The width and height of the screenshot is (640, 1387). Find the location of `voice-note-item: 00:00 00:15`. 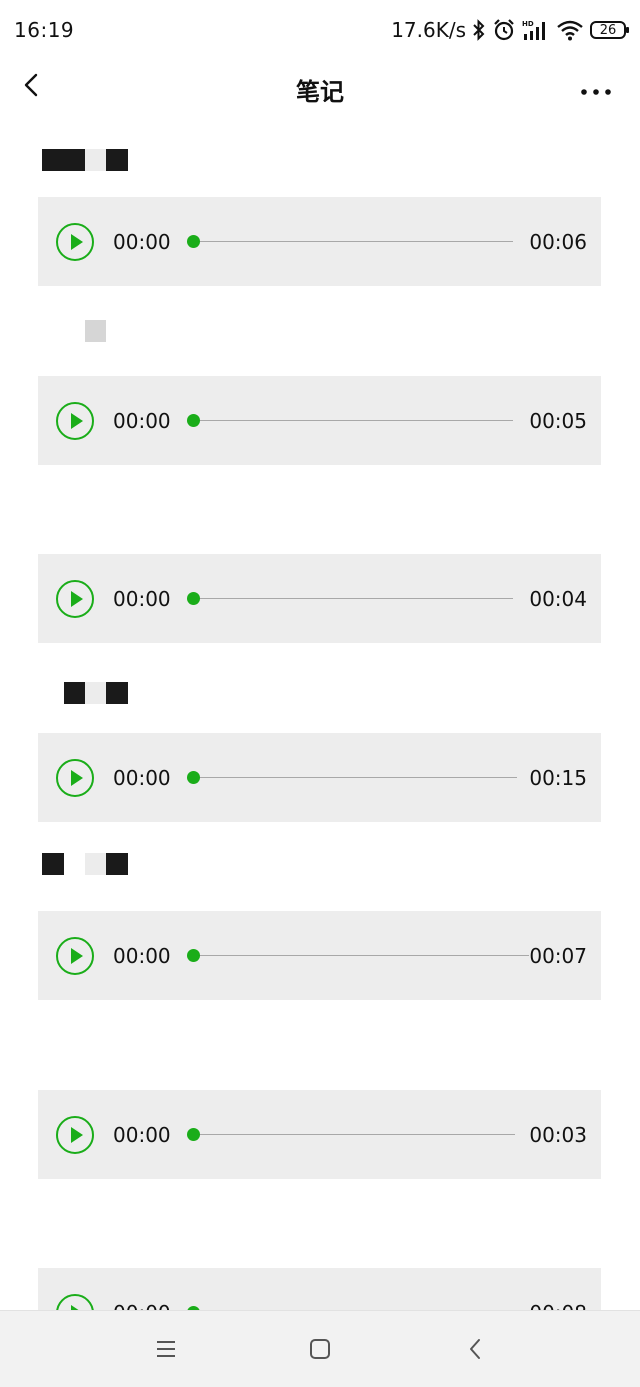

voice-note-item: 00:00 00:15 is located at coordinates (319, 777).